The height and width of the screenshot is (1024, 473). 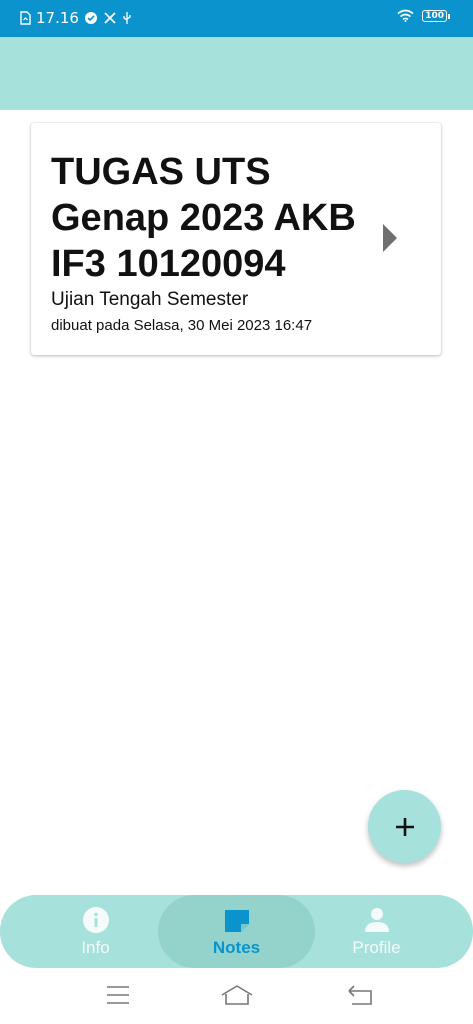 I want to click on note-subtitle: Ujian Tengah Semester, so click(x=150, y=299).